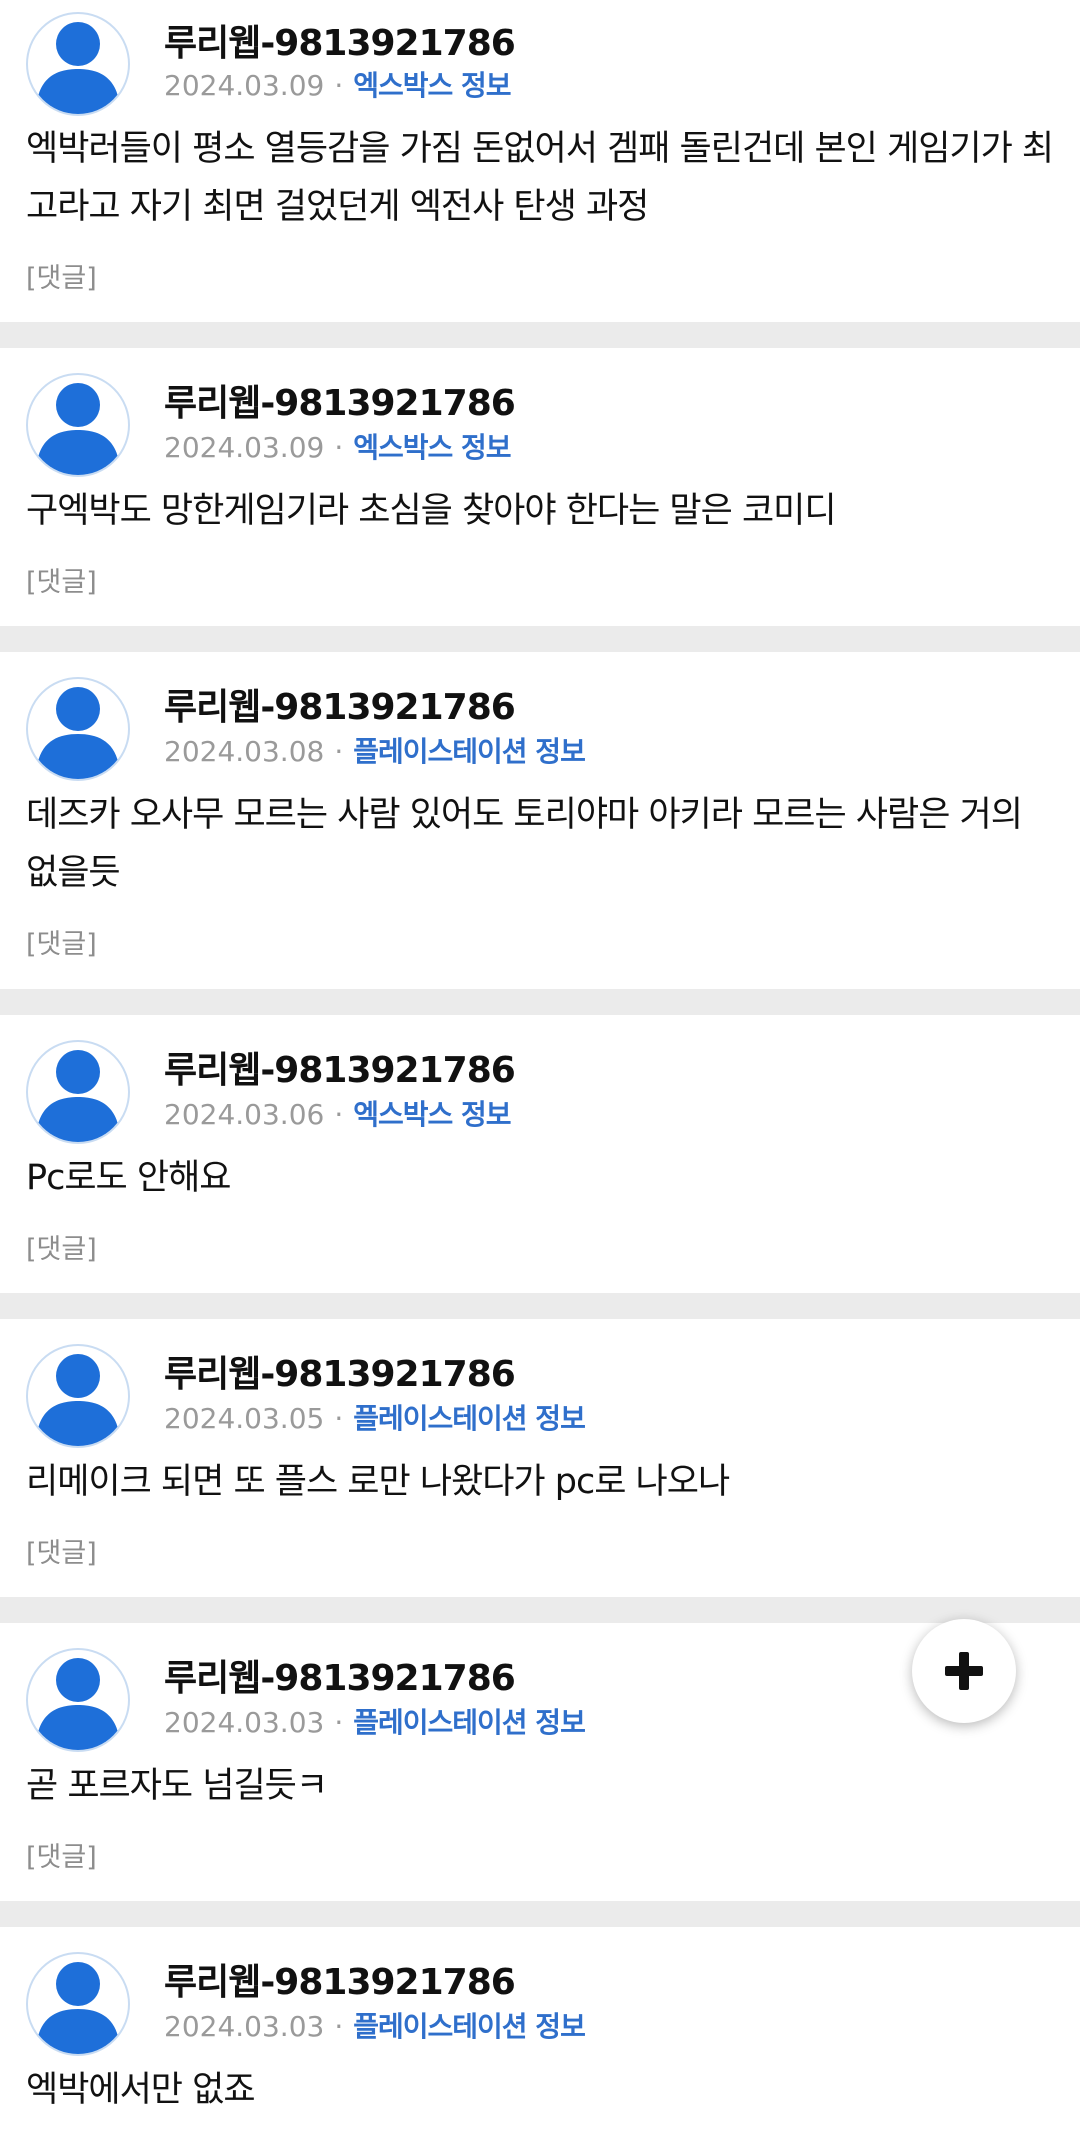 The width and height of the screenshot is (1080, 2142). What do you see at coordinates (244, 1418) in the screenshot?
I see `post-date: 2024.03.05` at bounding box center [244, 1418].